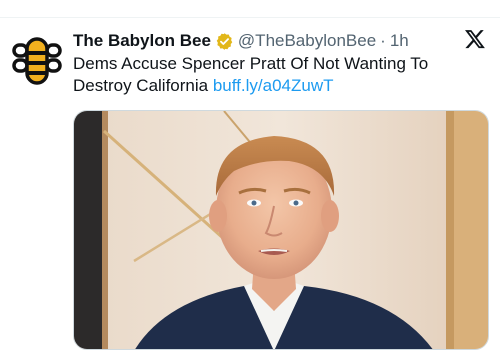 This screenshot has height=351, width=500. I want to click on tweet-link: buff.ly/a04ZuwT, so click(273, 85).